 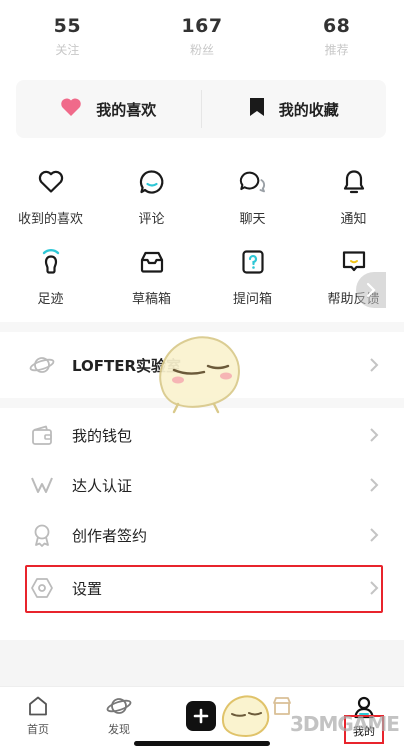 I want to click on chat-icon, so click(x=253, y=182).